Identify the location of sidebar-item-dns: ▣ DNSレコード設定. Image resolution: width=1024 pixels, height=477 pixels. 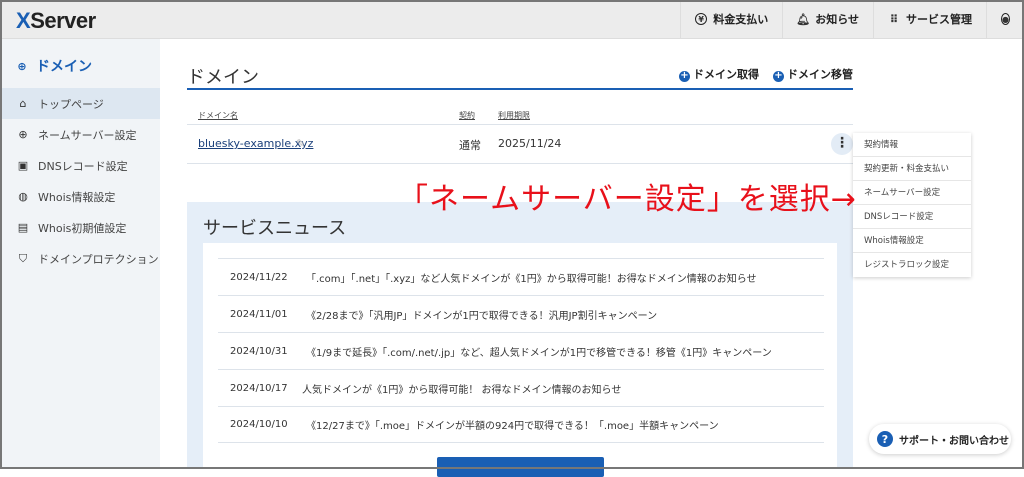
(80, 165).